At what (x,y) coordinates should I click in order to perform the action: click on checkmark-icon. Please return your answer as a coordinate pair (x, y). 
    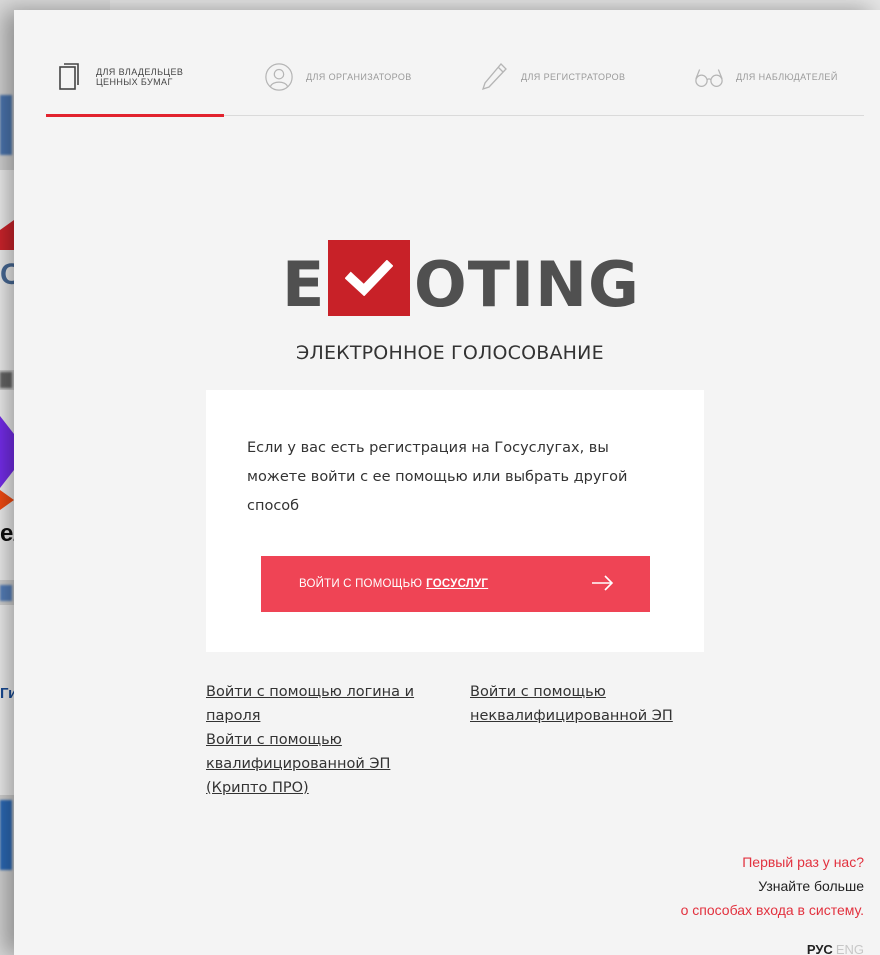
    Looking at the image, I should click on (369, 278).